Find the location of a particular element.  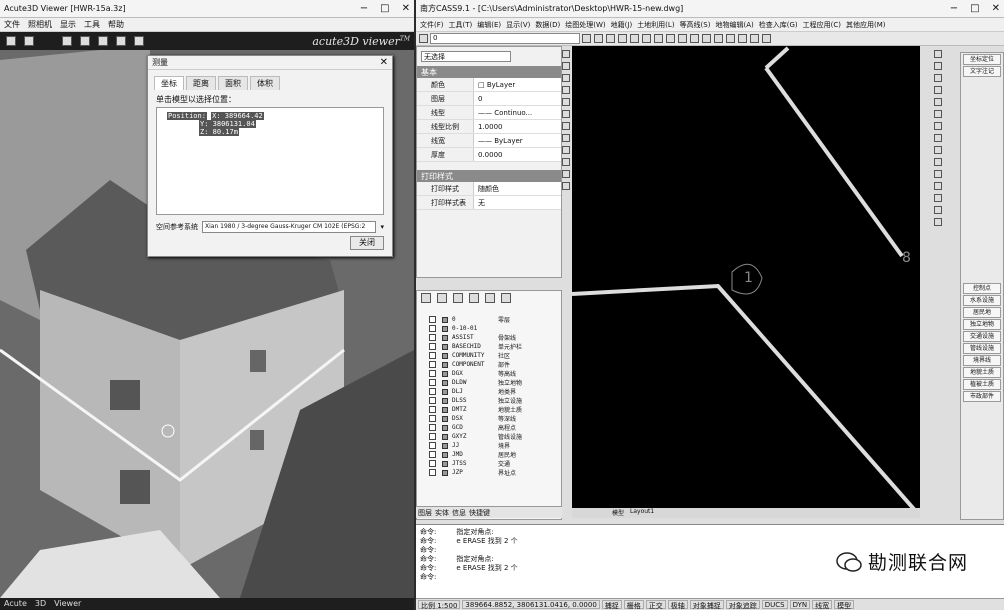

tab-info: 信息 is located at coordinates (459, 512).